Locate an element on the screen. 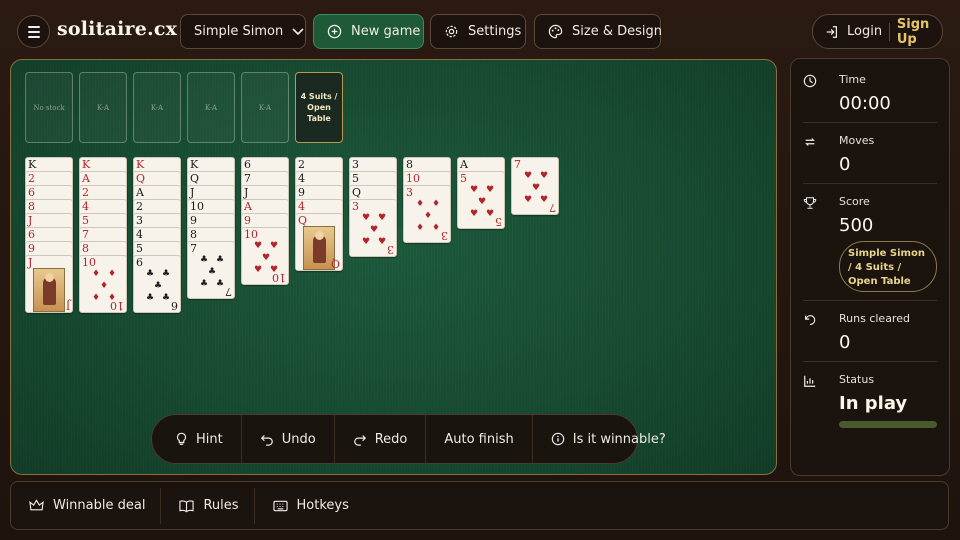 This screenshot has width=960, height=540. site-logo: solitaire.cx is located at coordinates (117, 29).